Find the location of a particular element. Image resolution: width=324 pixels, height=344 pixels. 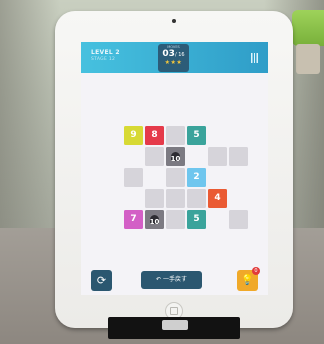

wall-shadow-left is located at coordinates (30, 115).